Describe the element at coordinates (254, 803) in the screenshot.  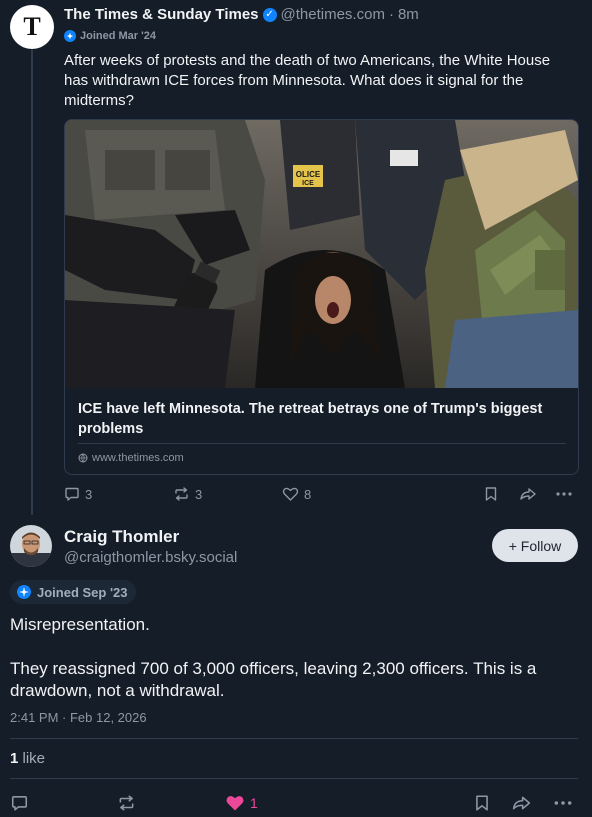
I see `reply-like-count: 1` at that location.